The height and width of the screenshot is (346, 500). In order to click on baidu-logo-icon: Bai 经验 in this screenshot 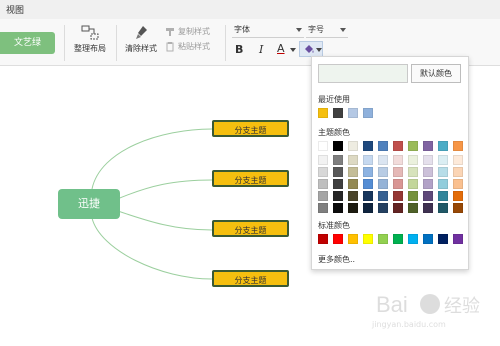, I will do `click(428, 304)`.